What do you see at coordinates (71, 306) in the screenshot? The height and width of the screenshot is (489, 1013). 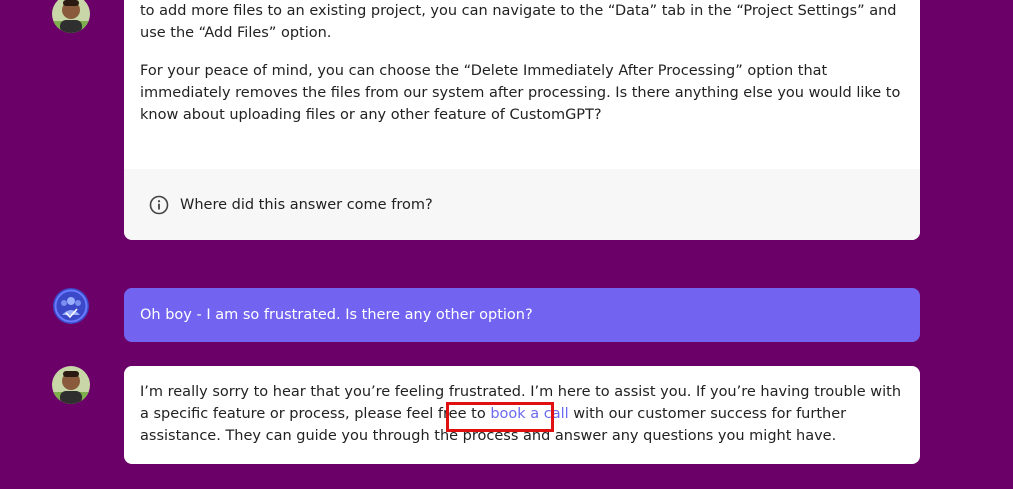 I see `user-logo-avatar` at bounding box center [71, 306].